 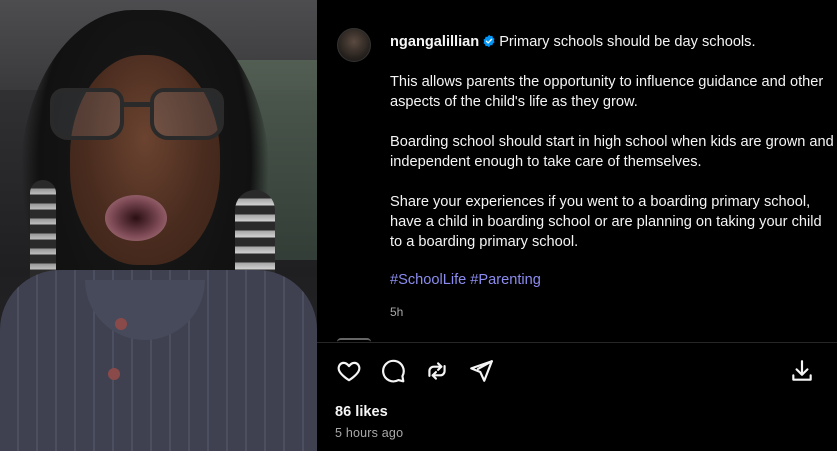 What do you see at coordinates (87, 114) in the screenshot?
I see `glasses-lens-left` at bounding box center [87, 114].